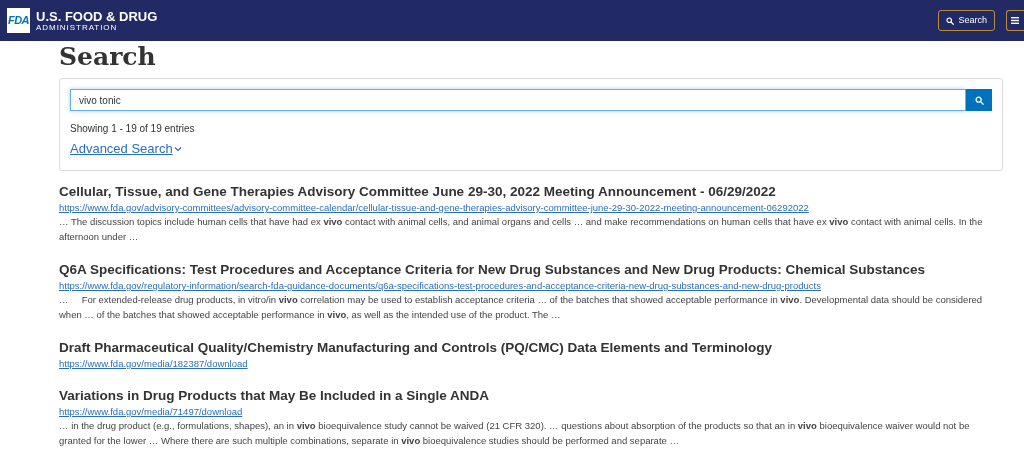  I want to click on menu-icon, so click(1015, 20).